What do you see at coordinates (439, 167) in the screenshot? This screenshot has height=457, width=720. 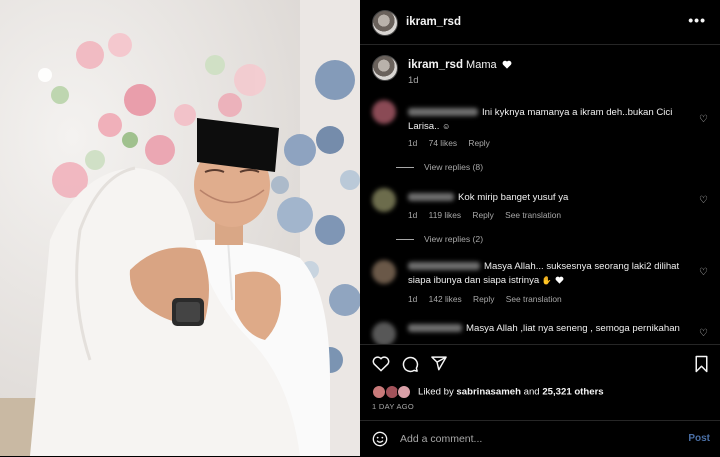 I see `view-replies-button: View replies (8)` at bounding box center [439, 167].